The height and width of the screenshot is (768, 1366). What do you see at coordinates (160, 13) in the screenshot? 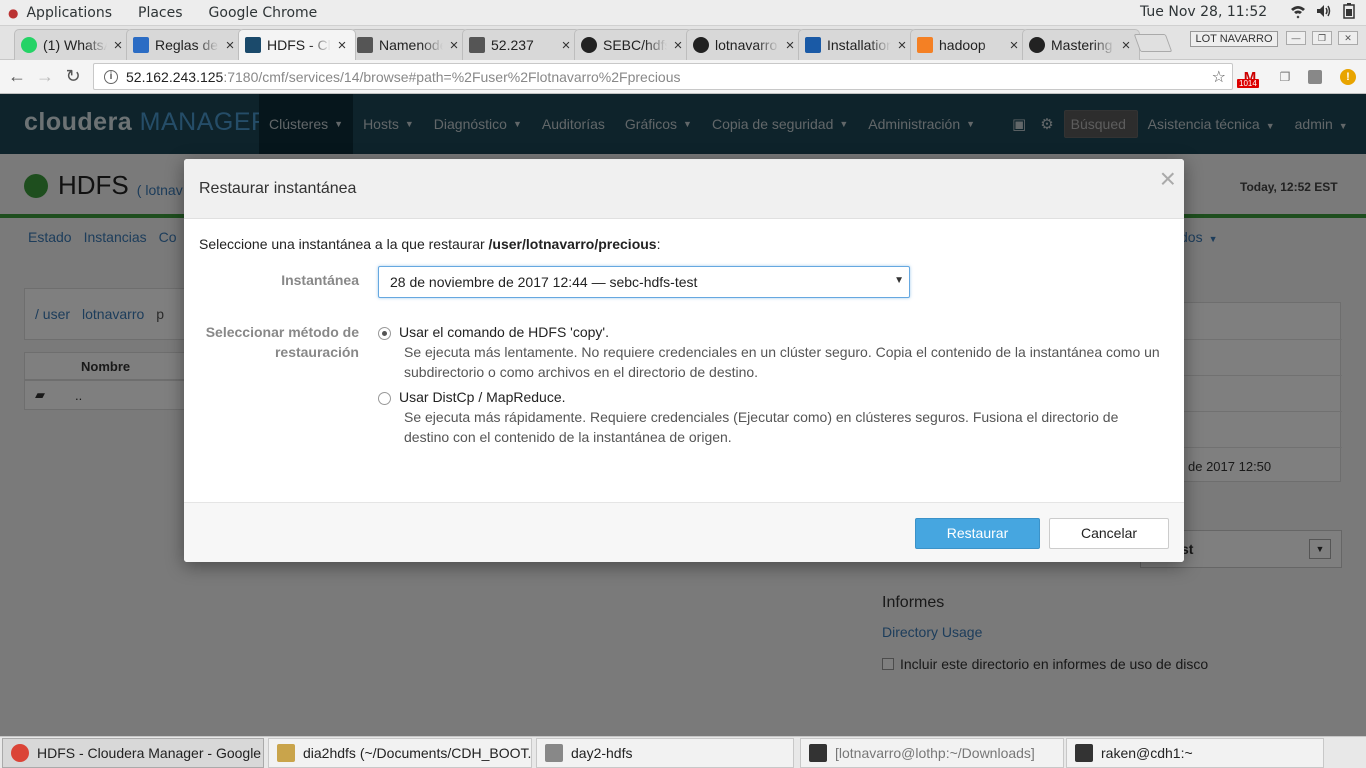
I see `places-menu: Places` at bounding box center [160, 13].